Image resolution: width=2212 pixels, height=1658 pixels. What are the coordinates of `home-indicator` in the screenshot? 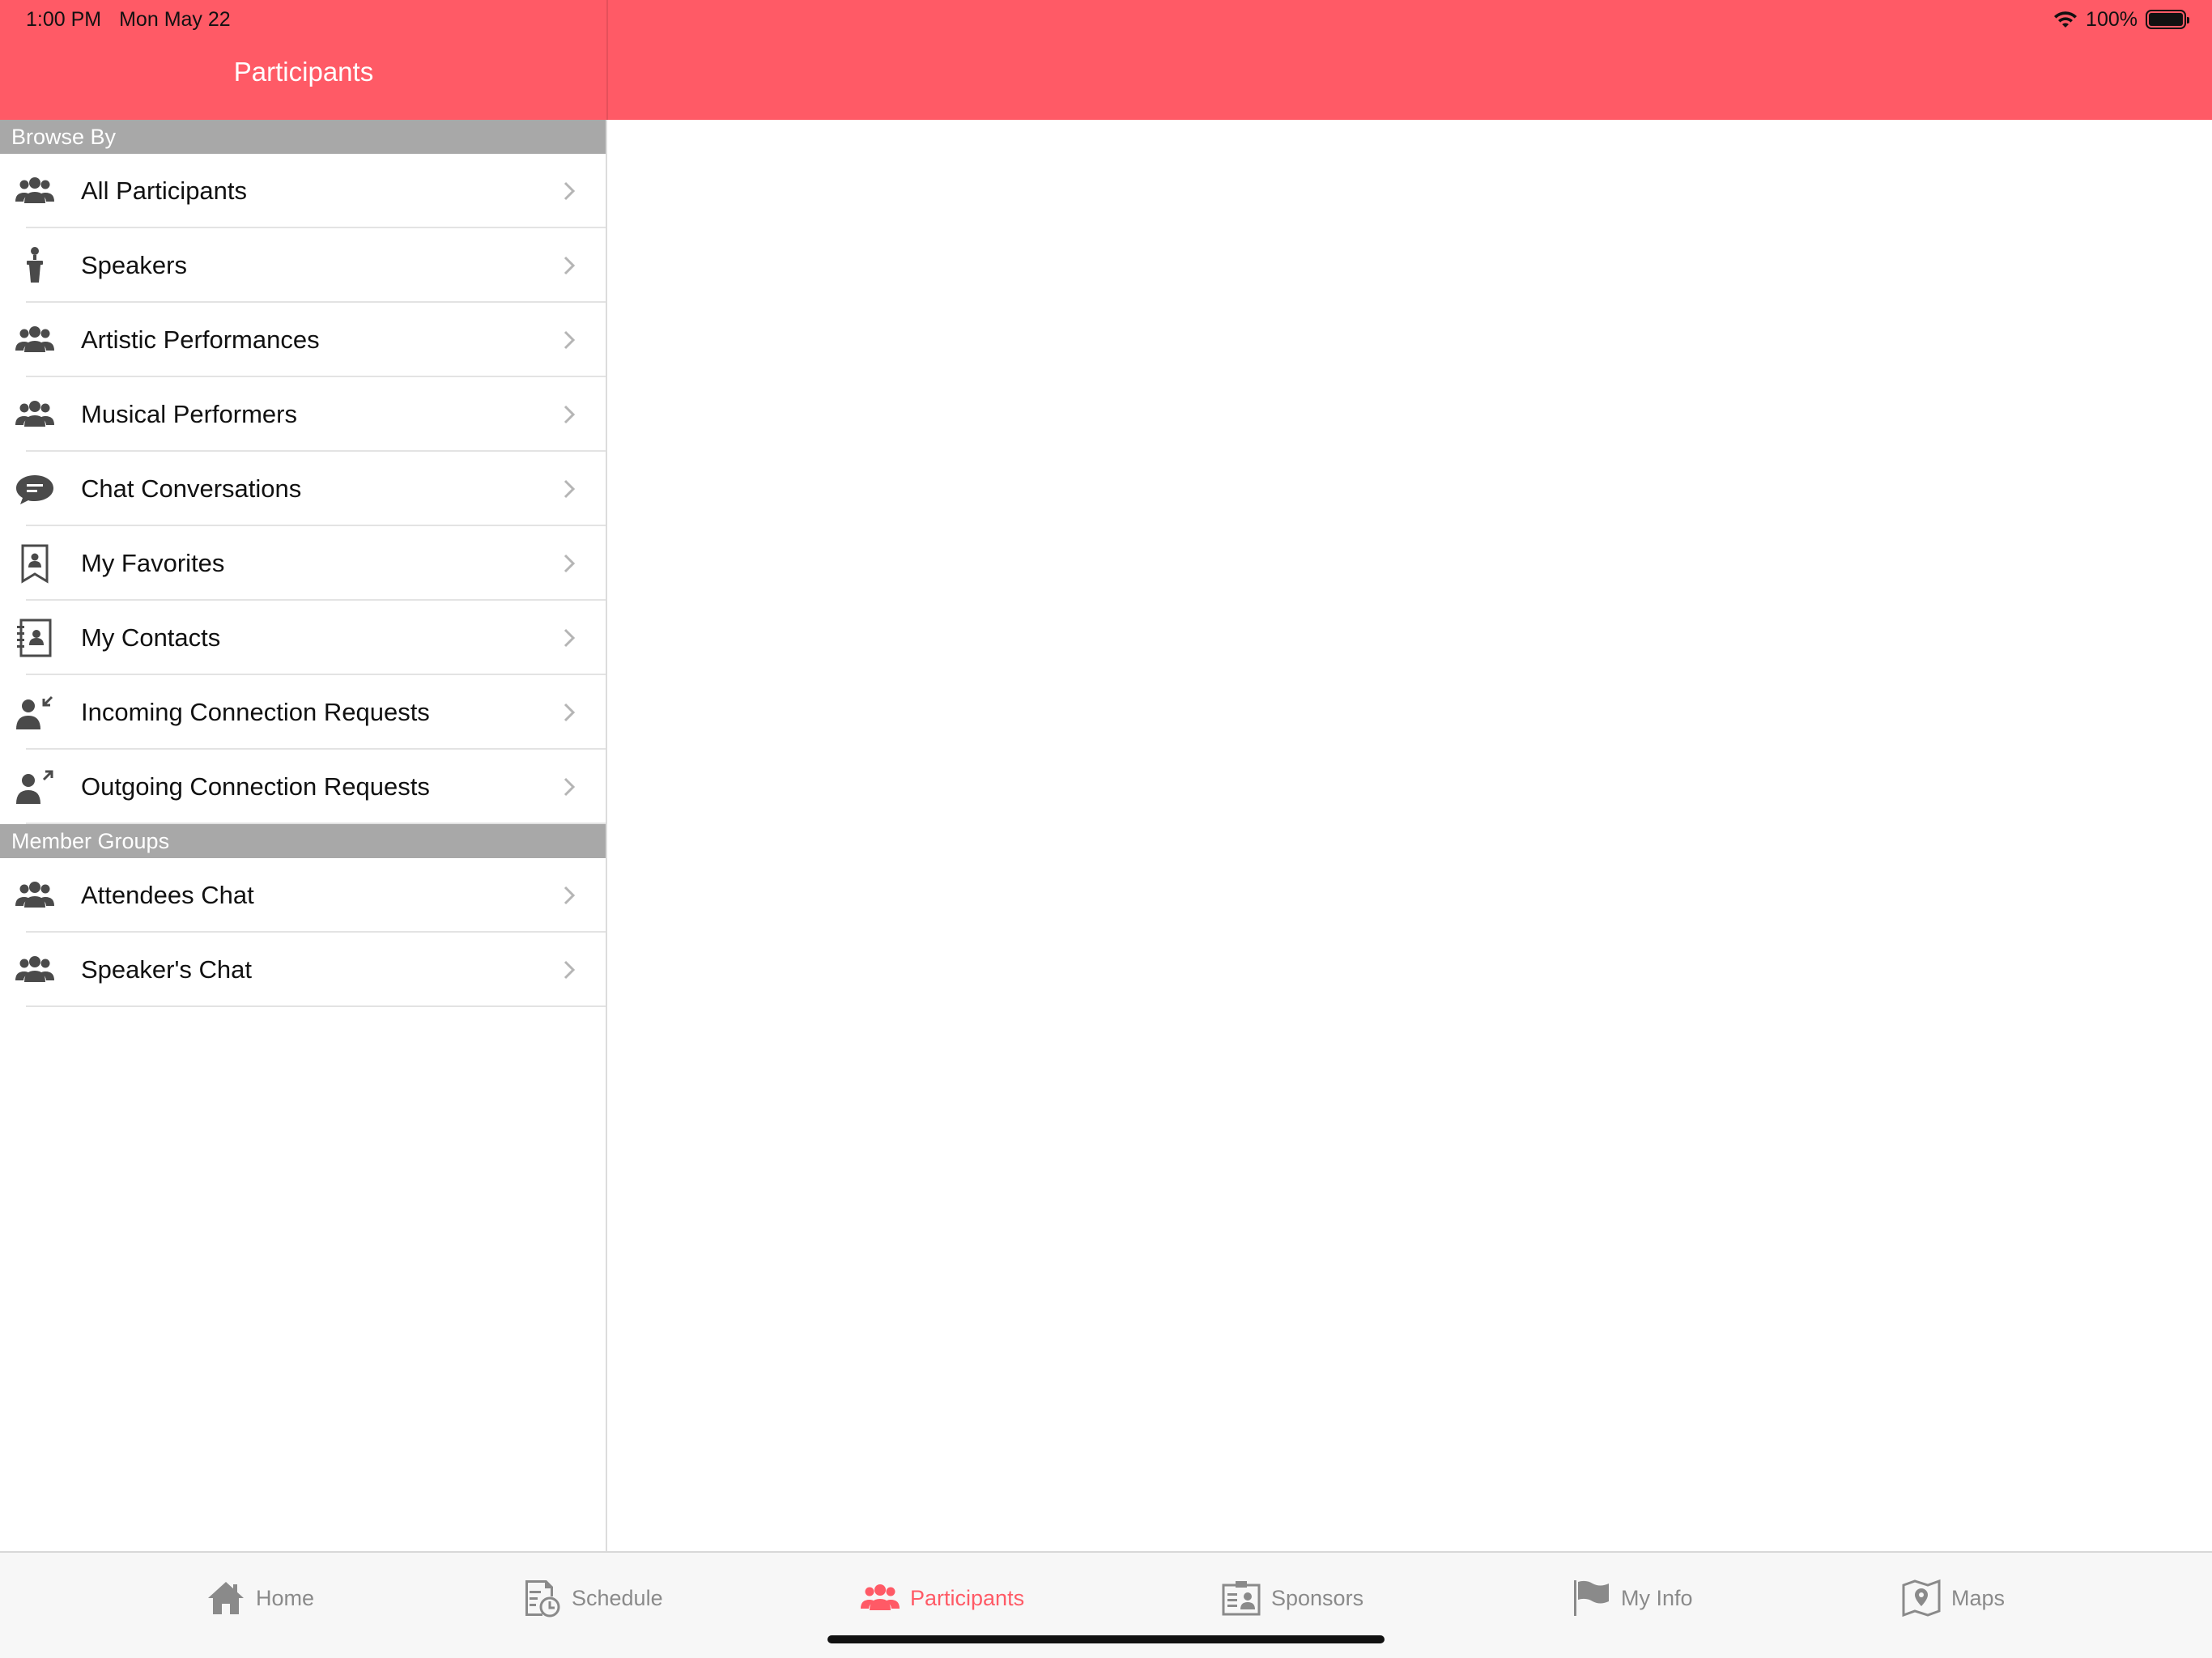 It's located at (1106, 1639).